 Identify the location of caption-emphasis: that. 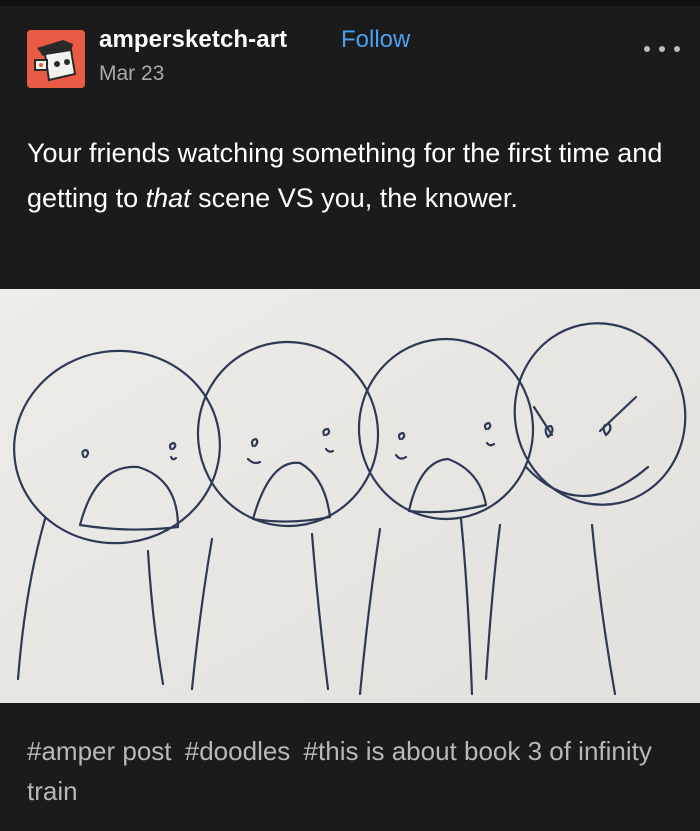
(168, 198).